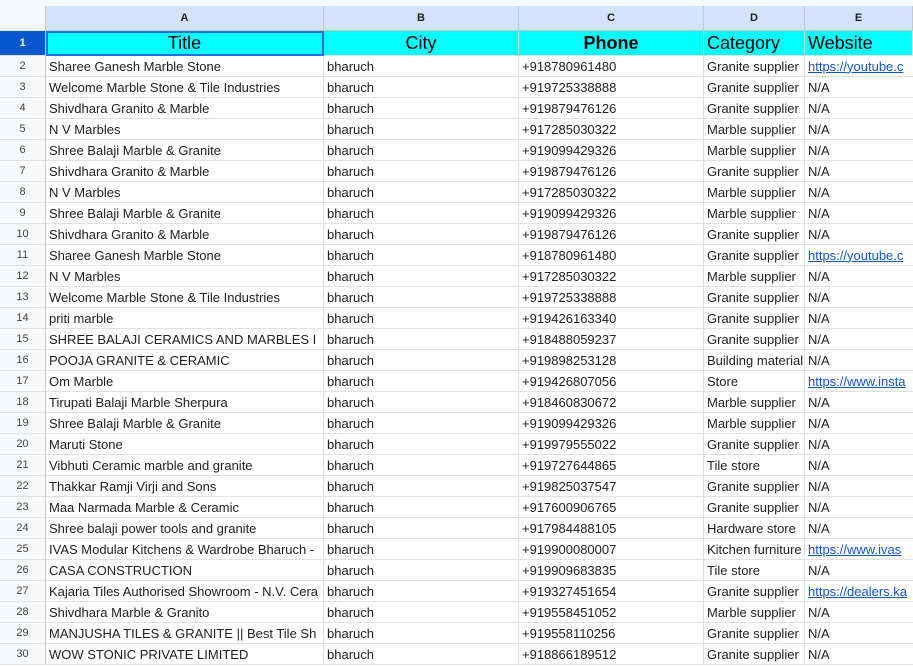  I want to click on column-header-b: B, so click(421, 18).